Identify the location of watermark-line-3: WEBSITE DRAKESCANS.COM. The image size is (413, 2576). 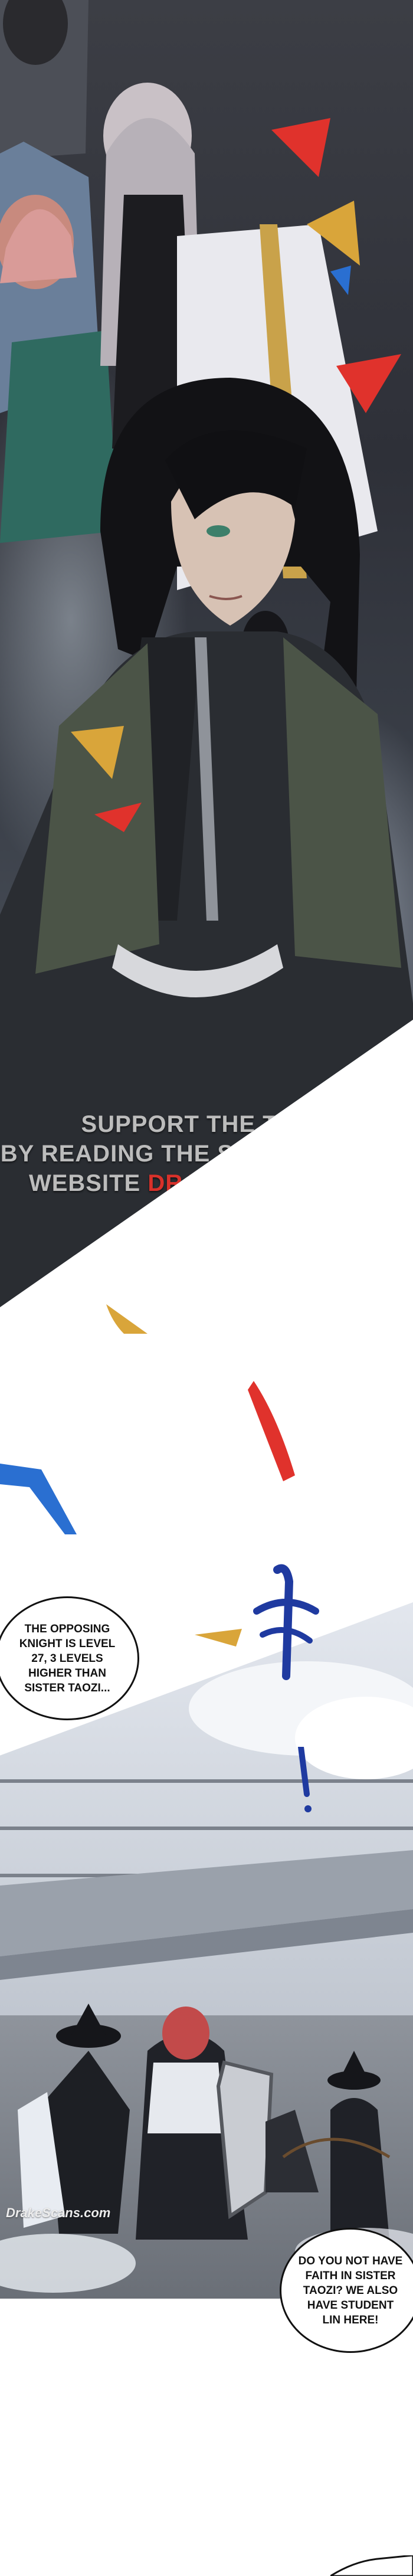
(206, 1183).